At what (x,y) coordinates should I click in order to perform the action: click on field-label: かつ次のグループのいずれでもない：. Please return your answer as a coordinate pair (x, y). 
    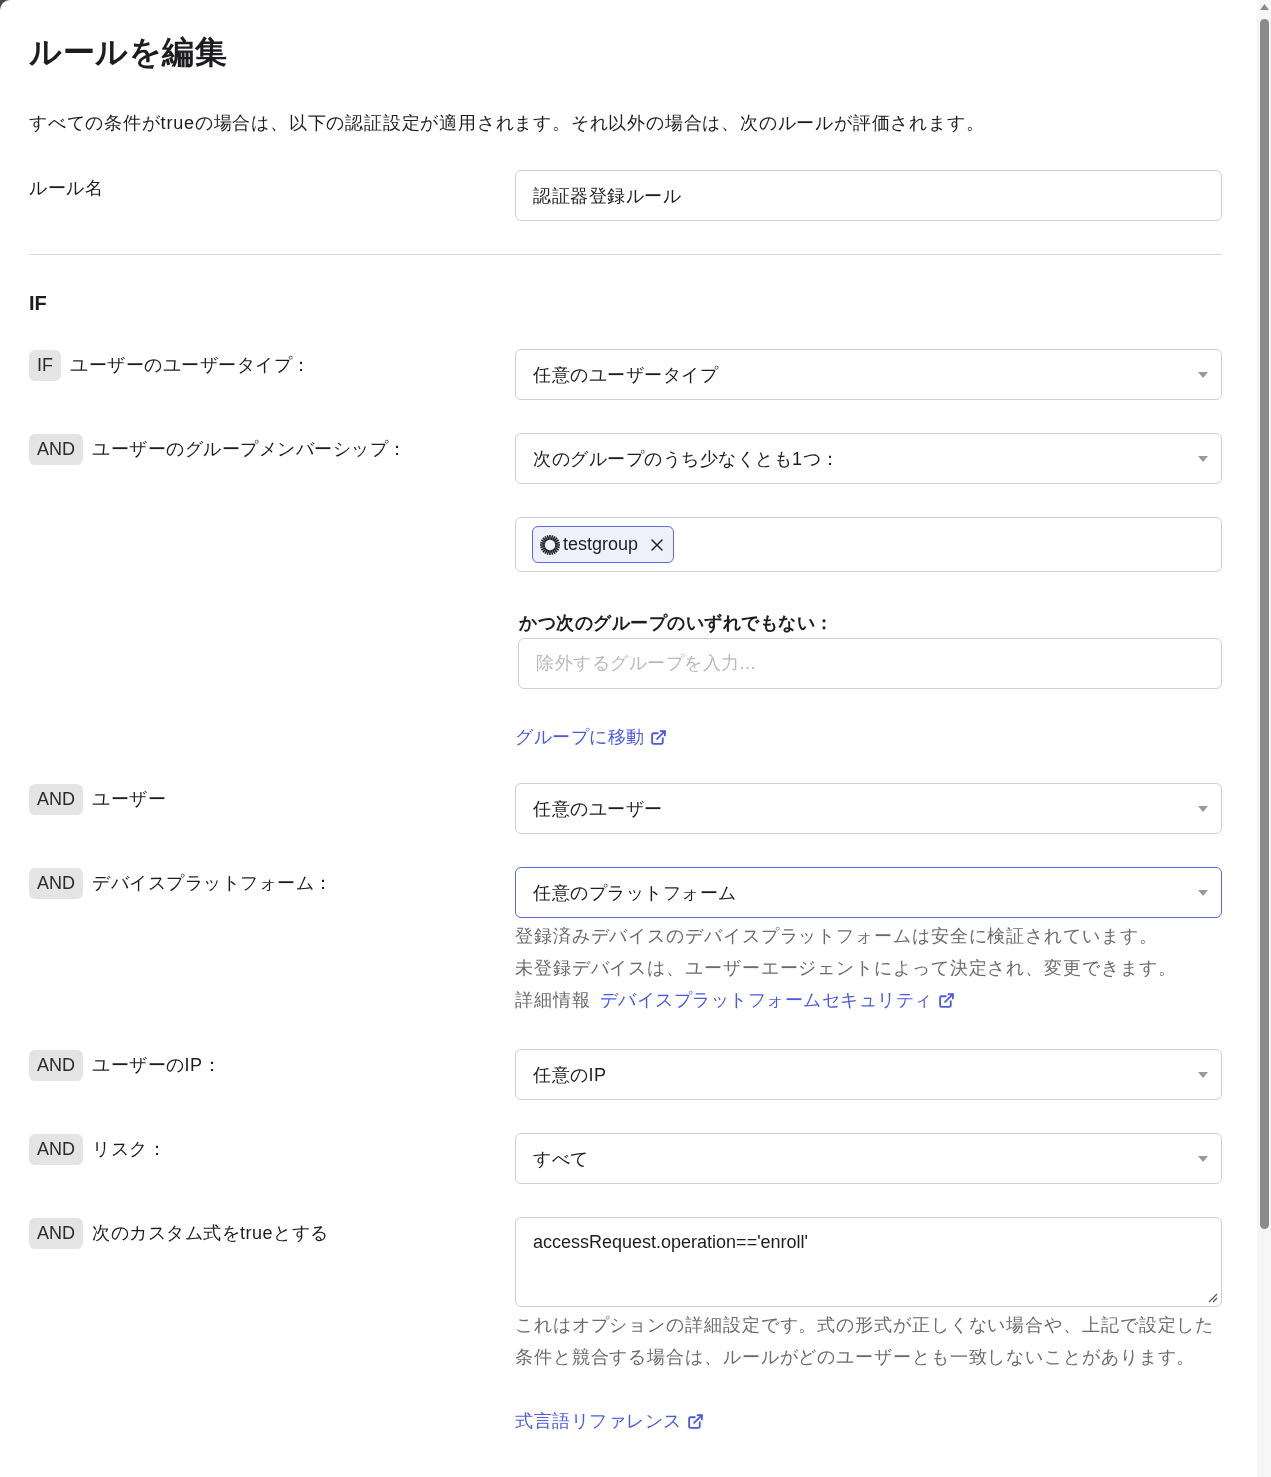
    Looking at the image, I should click on (676, 623).